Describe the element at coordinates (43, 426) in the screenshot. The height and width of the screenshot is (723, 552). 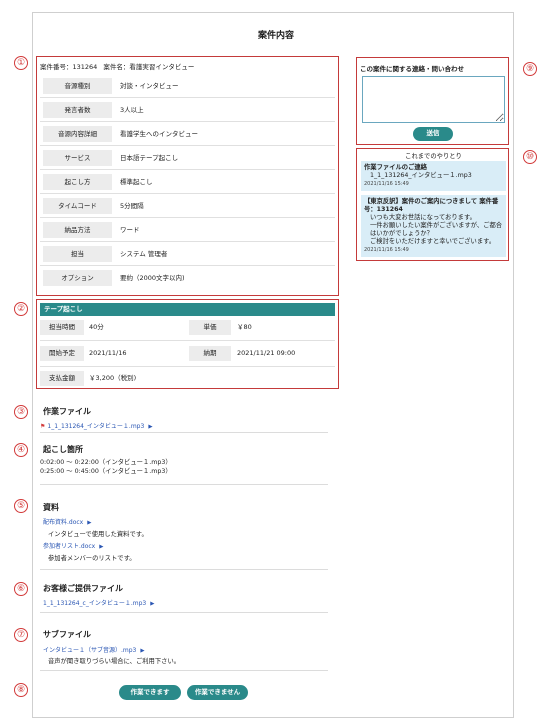
I see `flag-icon: ⚑` at that location.